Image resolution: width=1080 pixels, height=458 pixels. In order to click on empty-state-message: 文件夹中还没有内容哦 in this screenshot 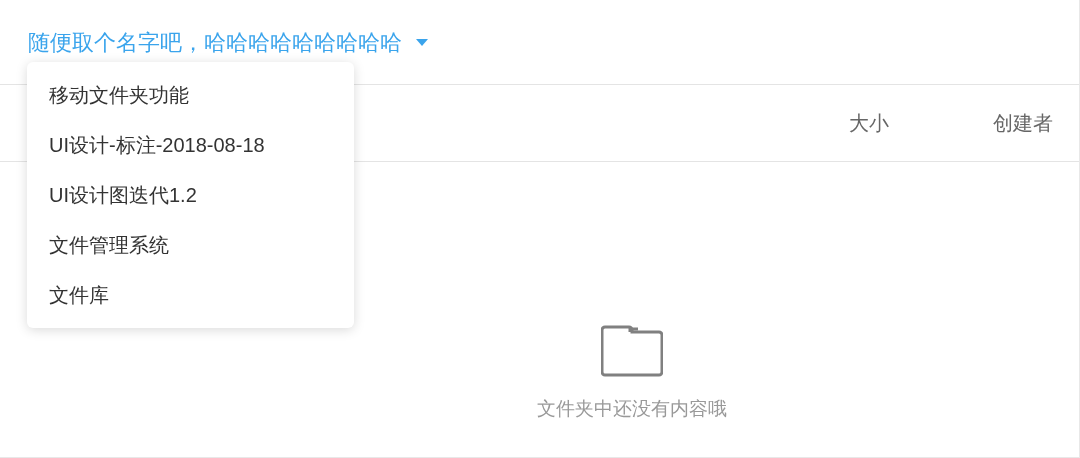, I will do `click(632, 408)`.